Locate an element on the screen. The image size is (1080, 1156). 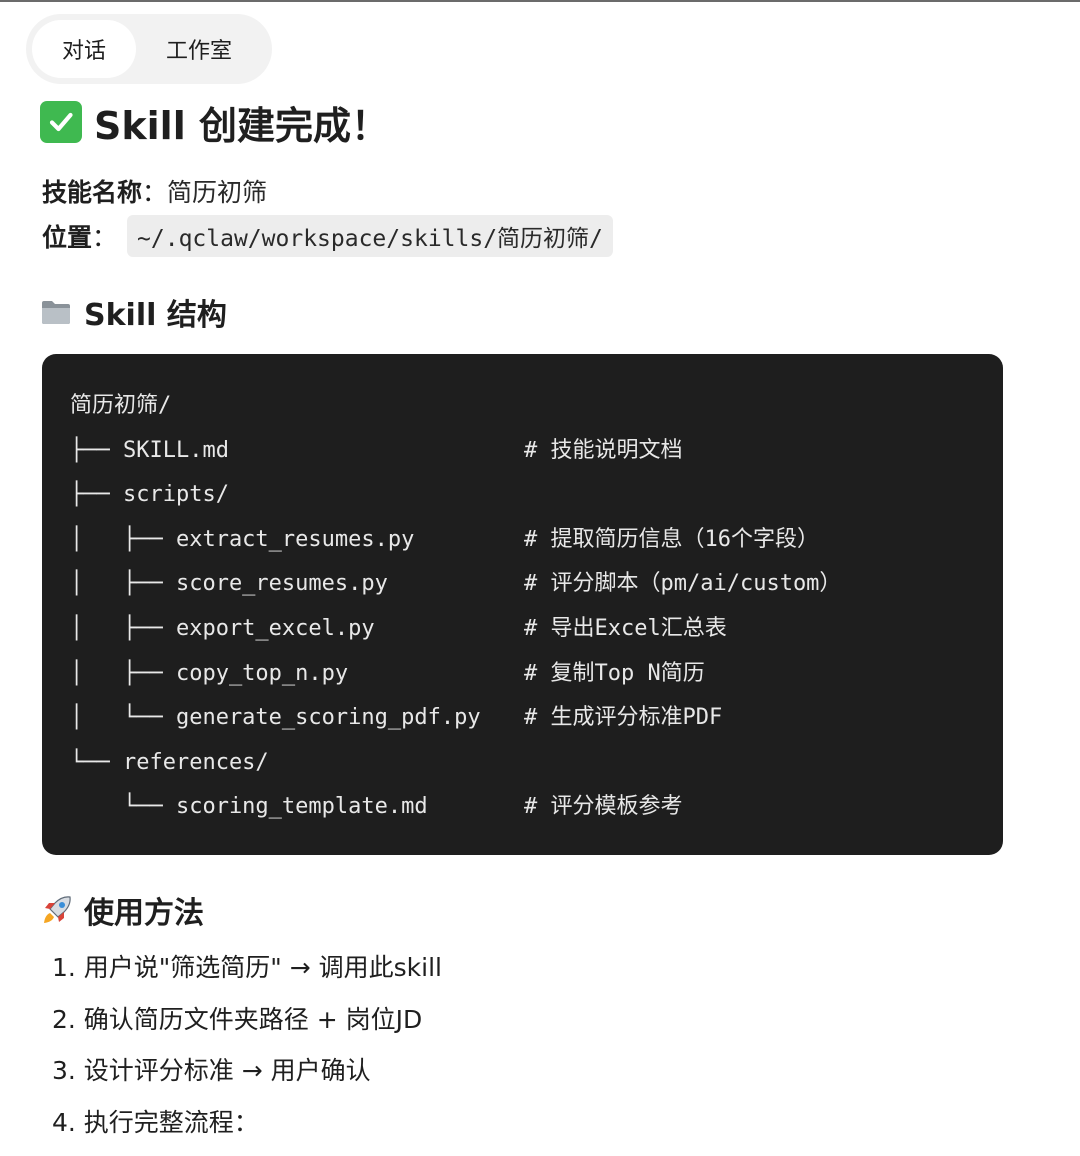
code-line: │ ├── copy_top_n.py # 复制Top N简历 is located at coordinates (536, 674).